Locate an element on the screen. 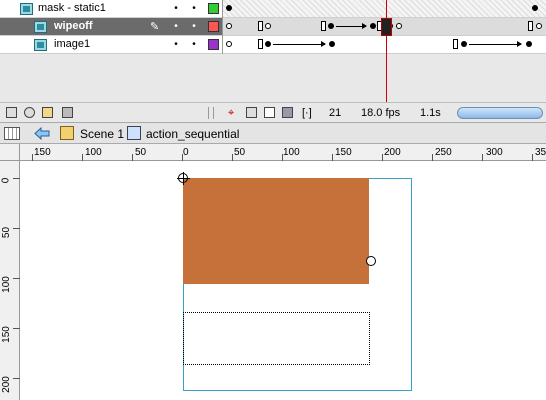 The width and height of the screenshot is (546, 400). ruler-top: 150 100 50 0 50 100 150 200 250 300 35 is located at coordinates (283, 152).